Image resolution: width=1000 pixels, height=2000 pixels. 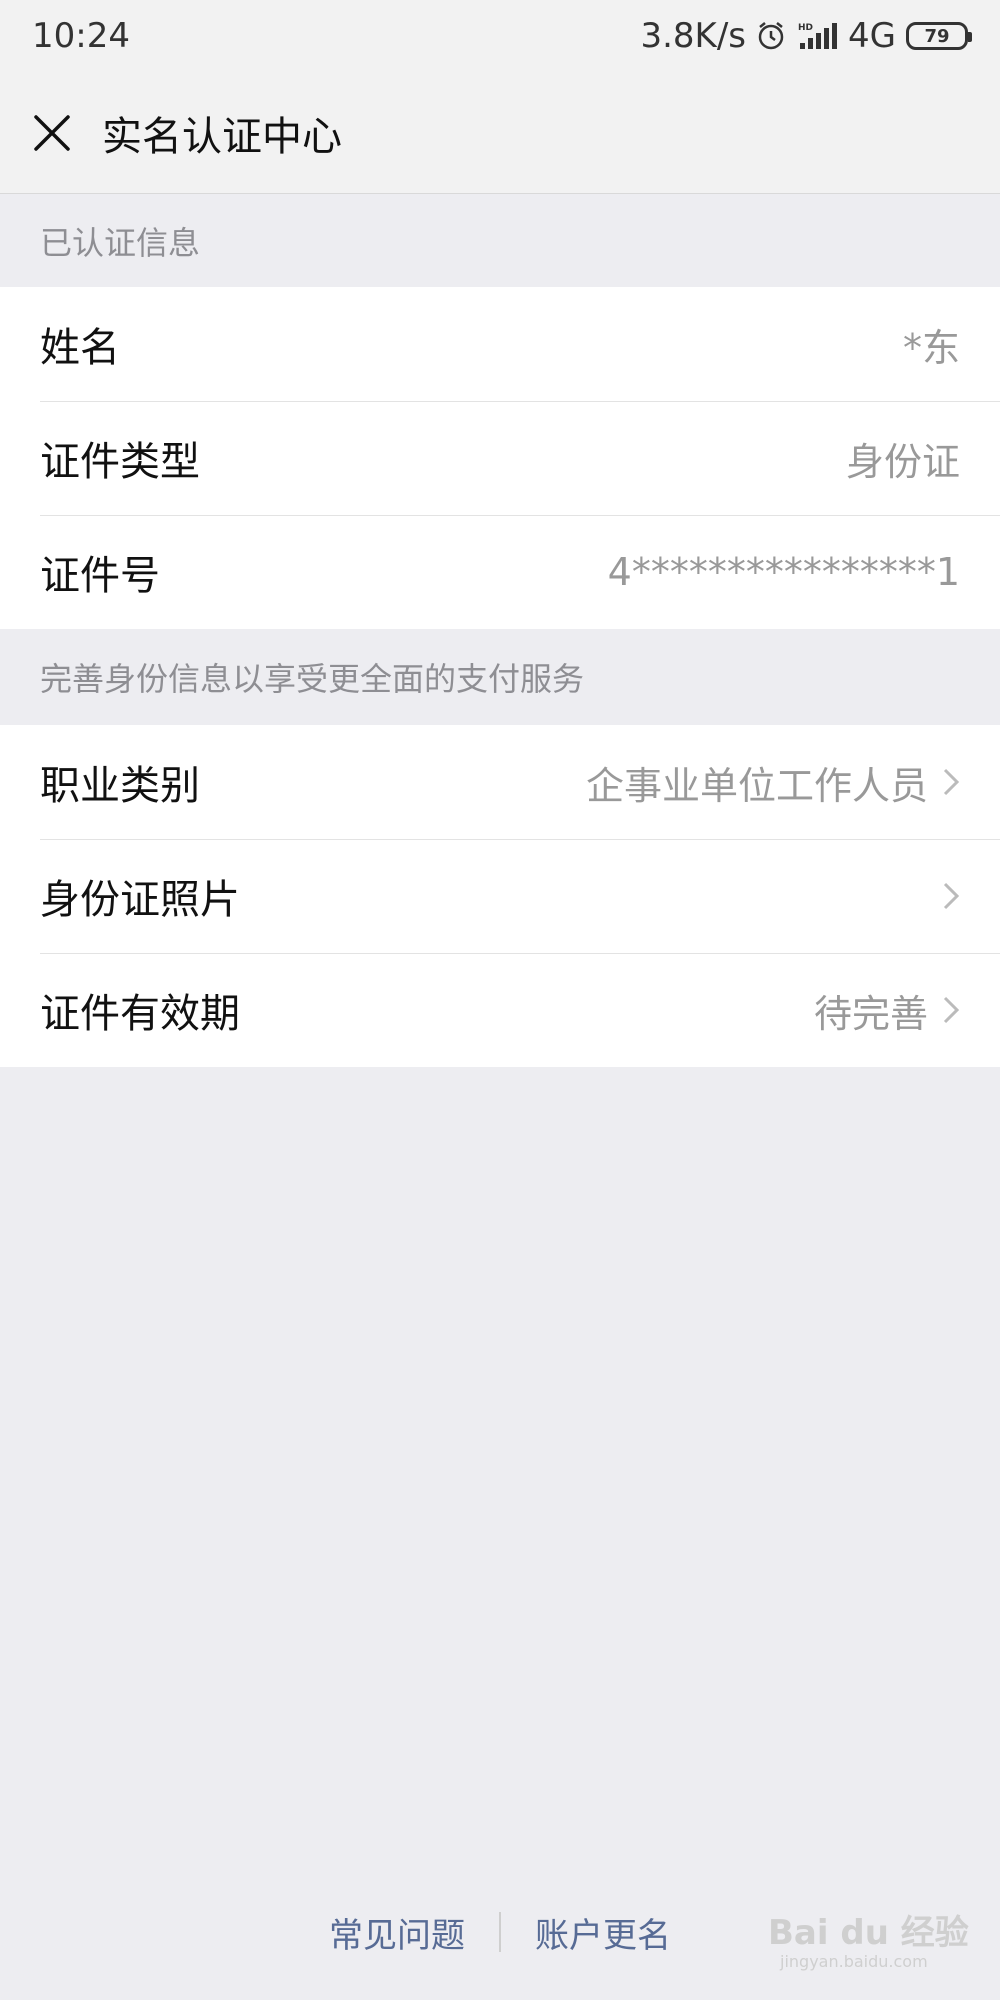 I want to click on footer-divider, so click(x=500, y=1932).